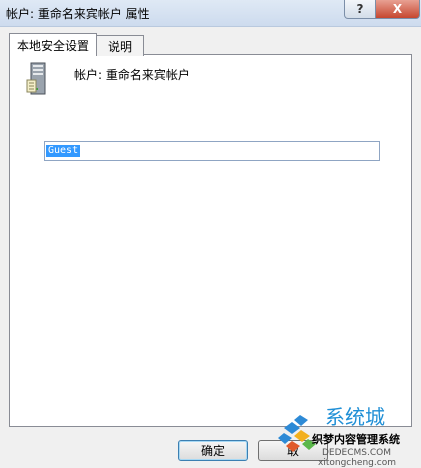 The image size is (421, 468). What do you see at coordinates (356, 439) in the screenshot?
I see `watermark-text: 织梦内容管理系统` at bounding box center [356, 439].